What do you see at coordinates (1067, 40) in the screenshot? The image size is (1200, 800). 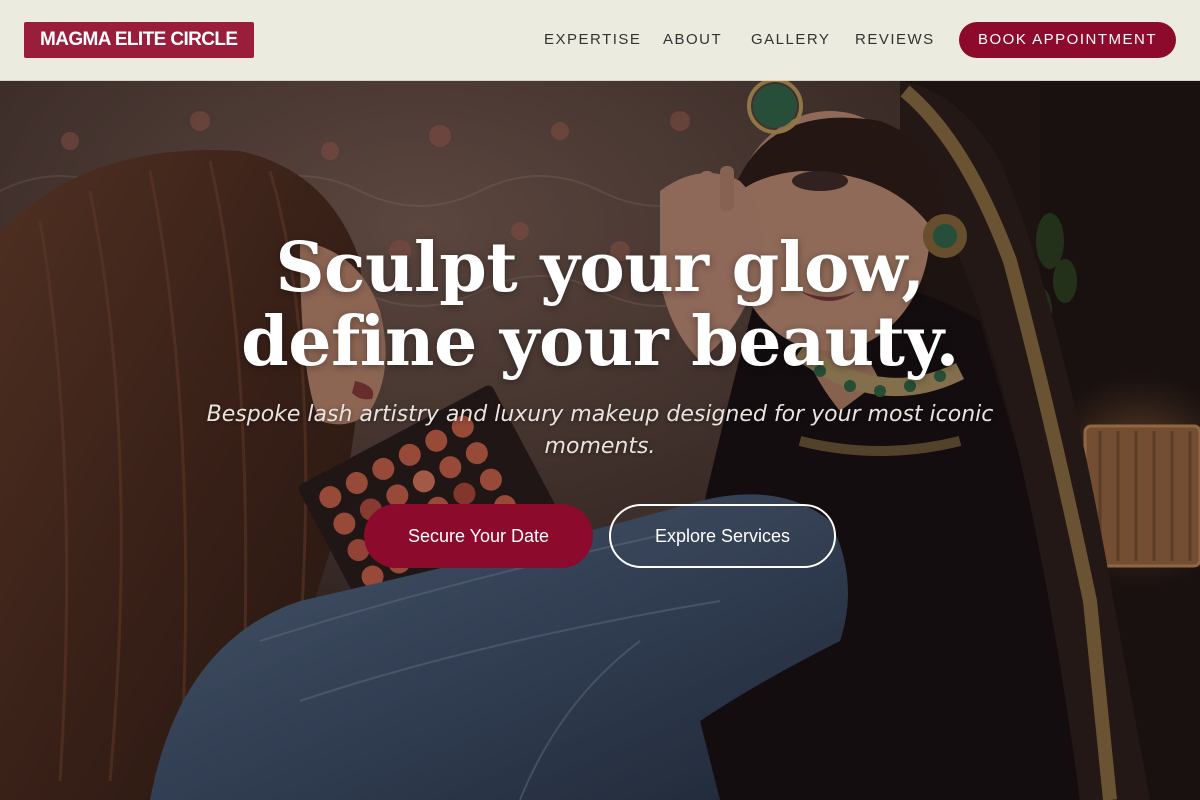 I see `book-appointment-button: BOOK APPOINTMENT` at bounding box center [1067, 40].